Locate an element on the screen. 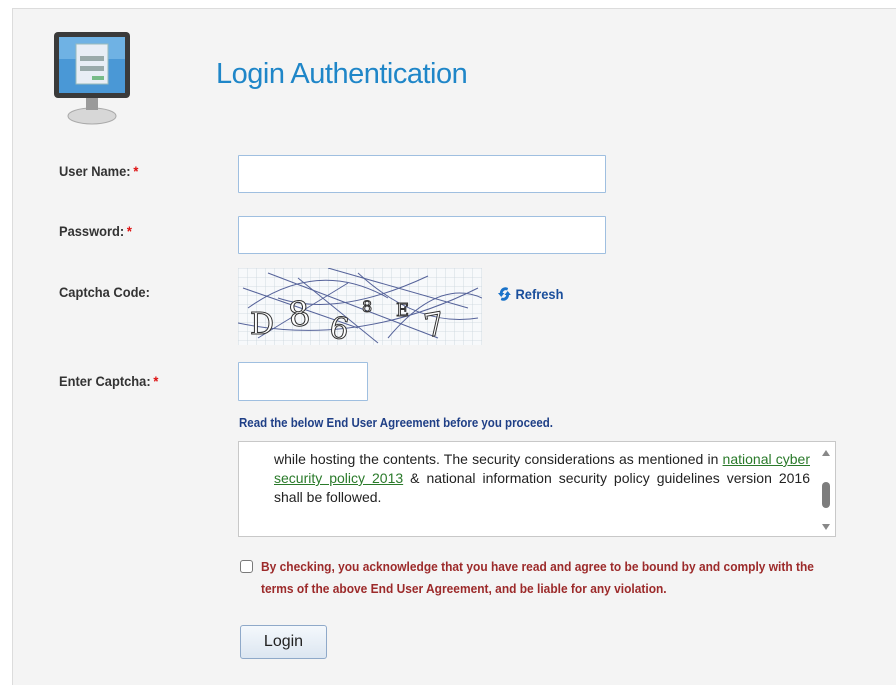 Image resolution: width=896 pixels, height=685 pixels. scroll-up-icon is located at coordinates (826, 453).